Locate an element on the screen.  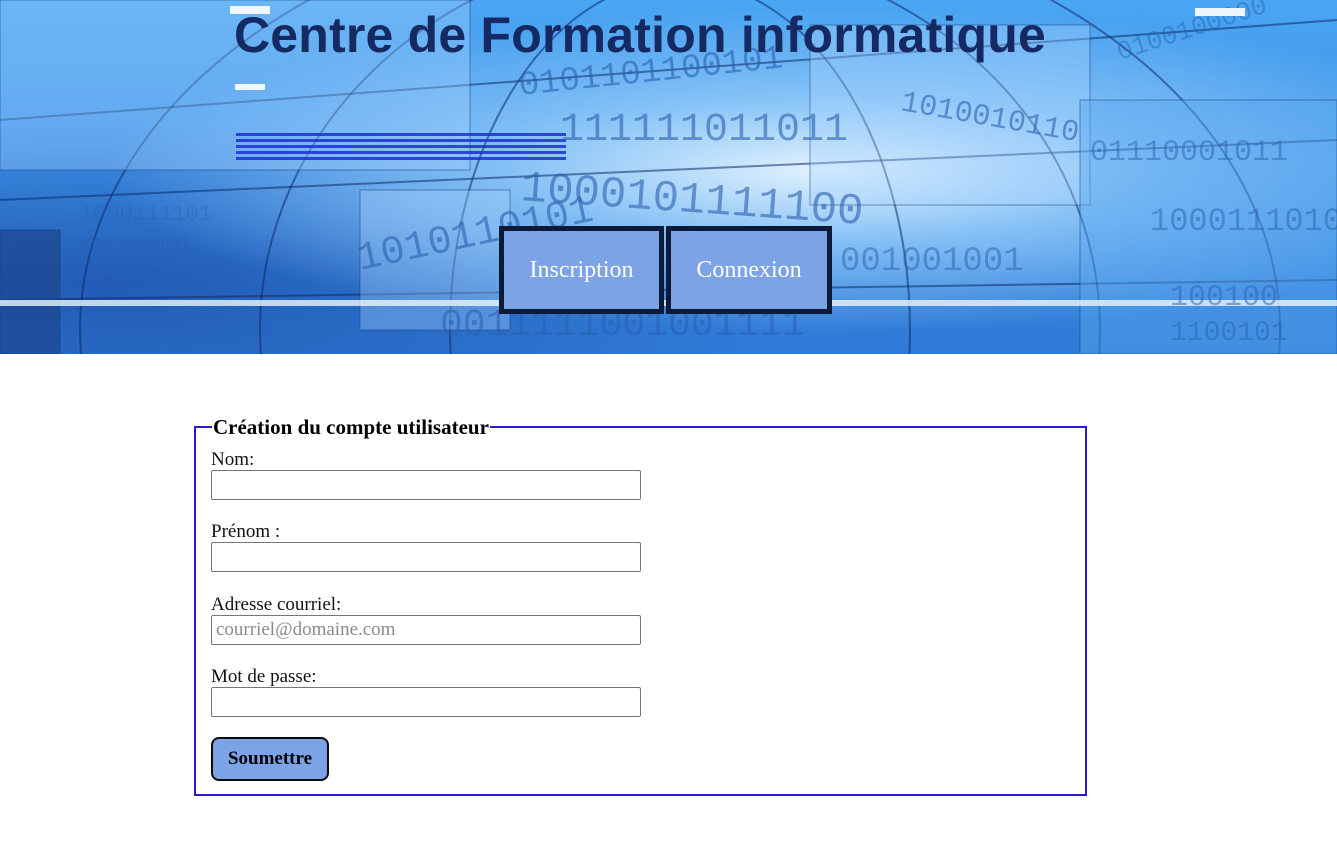
svg-text: 1000111101 is located at coordinates (146, 214).